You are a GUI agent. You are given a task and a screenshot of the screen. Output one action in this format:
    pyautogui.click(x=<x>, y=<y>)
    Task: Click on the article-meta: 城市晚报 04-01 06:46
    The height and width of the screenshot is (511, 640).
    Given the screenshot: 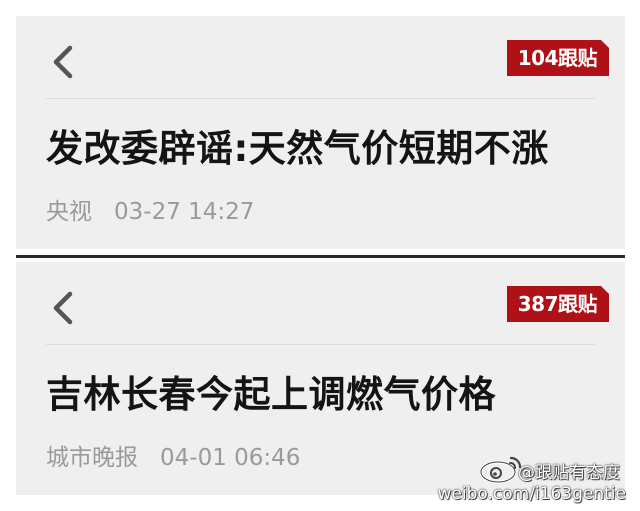 What is the action you would take?
    pyautogui.click(x=173, y=455)
    